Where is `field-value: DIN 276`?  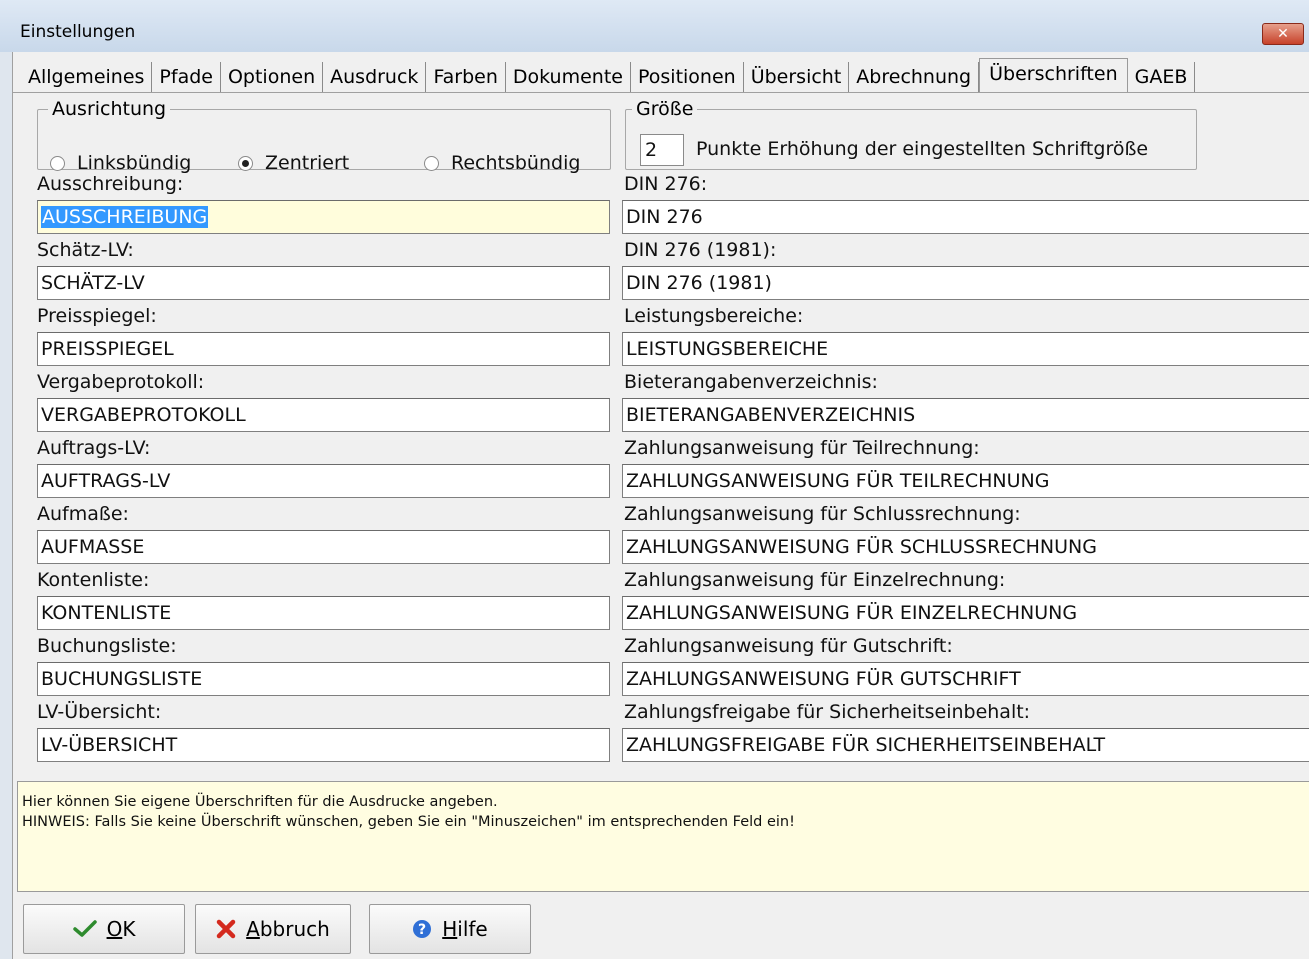
field-value: DIN 276 is located at coordinates (664, 217).